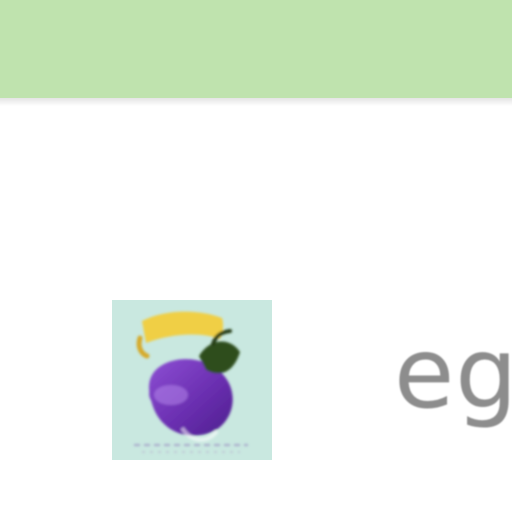  I want to click on top-bar-shadow, so click(256, 102).